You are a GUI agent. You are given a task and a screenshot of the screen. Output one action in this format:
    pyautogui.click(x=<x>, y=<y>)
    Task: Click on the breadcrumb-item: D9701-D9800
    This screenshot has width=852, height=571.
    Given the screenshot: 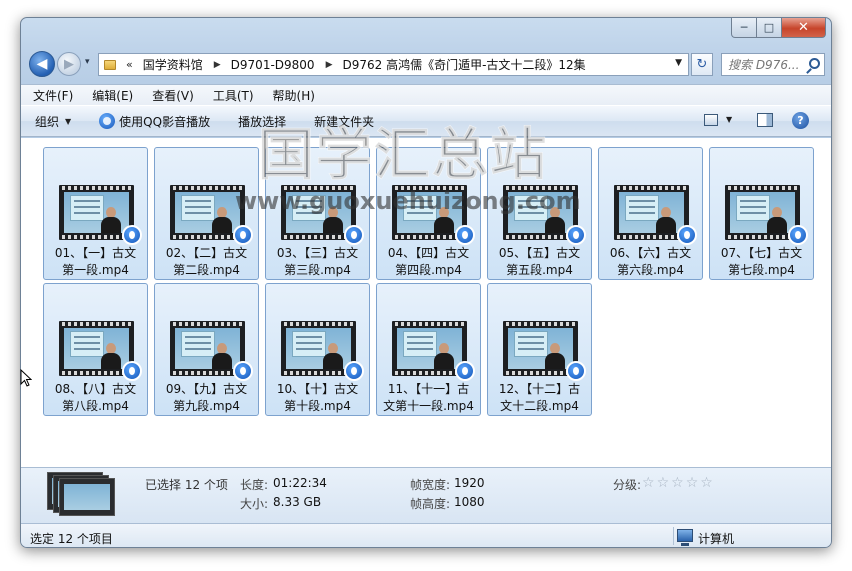 What is the action you would take?
    pyautogui.click(x=273, y=65)
    